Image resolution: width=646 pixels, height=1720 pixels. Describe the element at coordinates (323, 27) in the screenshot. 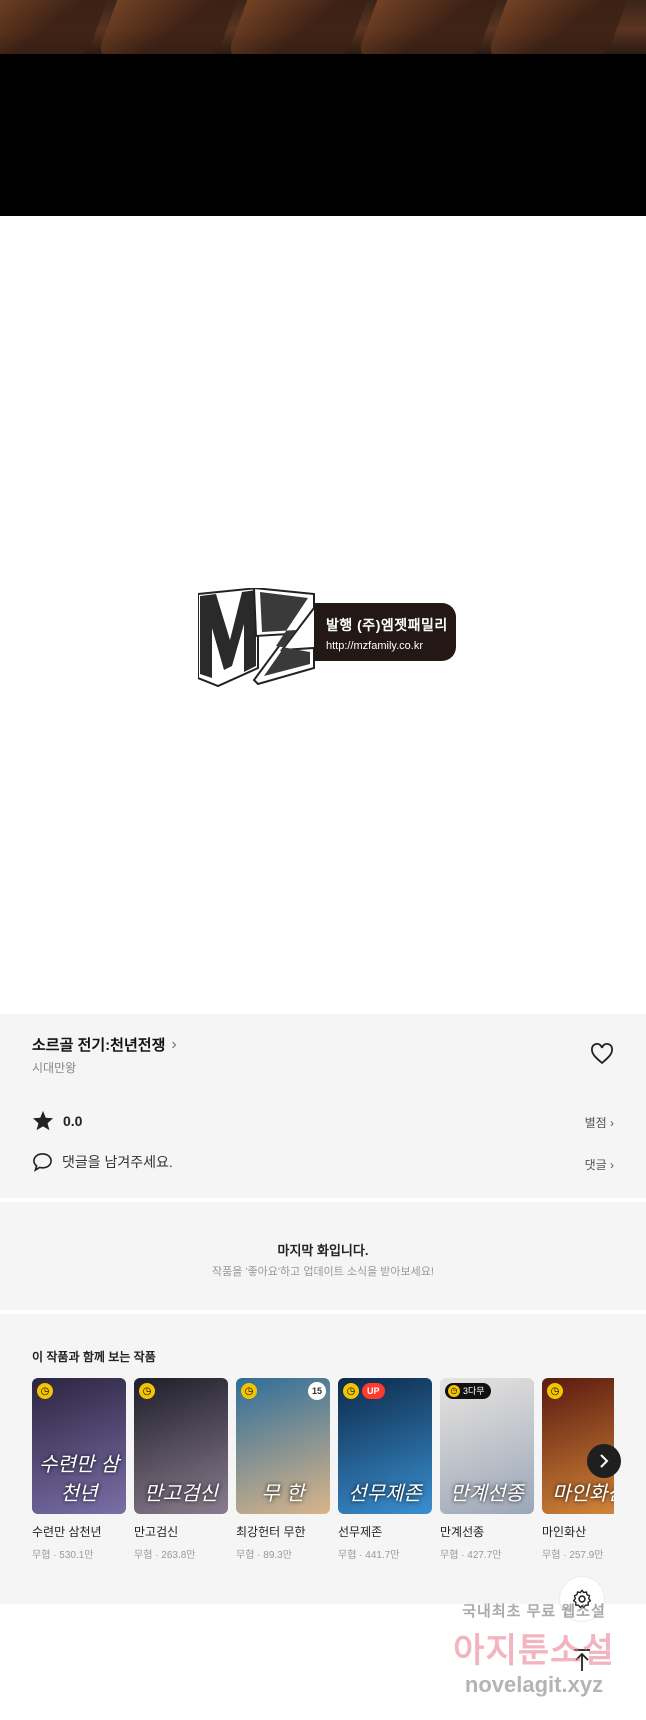

I see `comic-image-top` at that location.